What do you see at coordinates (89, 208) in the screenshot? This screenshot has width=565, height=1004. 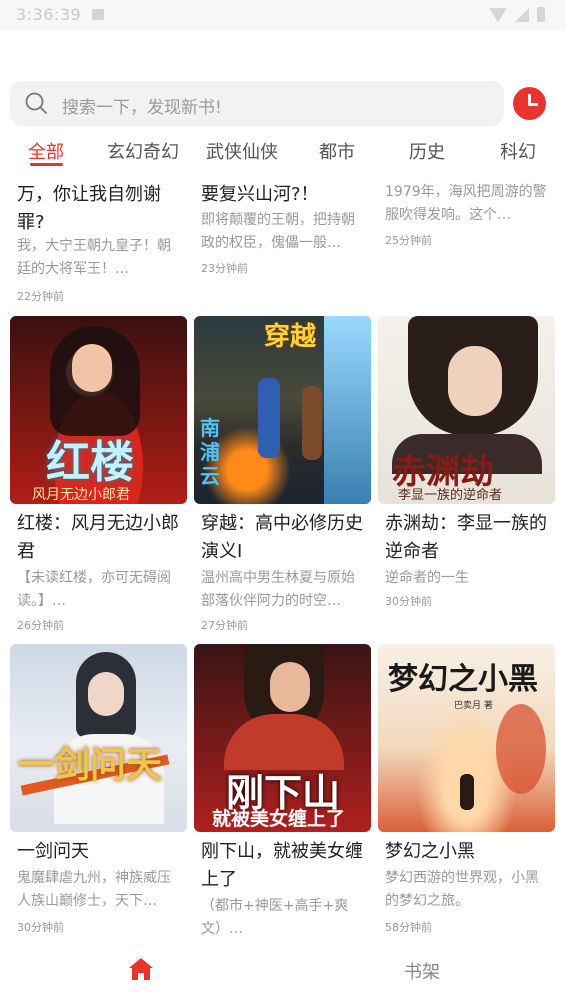 I see `book-title: 万，你让我自刎谢罪?` at bounding box center [89, 208].